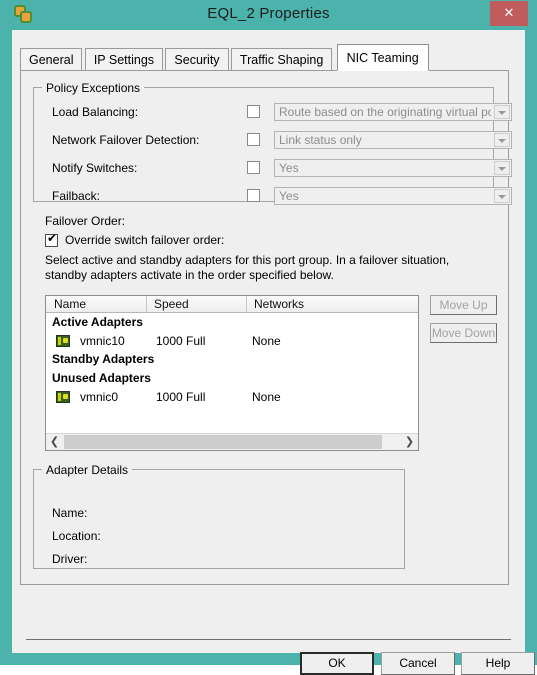 The image size is (537, 675). What do you see at coordinates (124, 59) in the screenshot?
I see `tab-ip-settings: IP Settings` at bounding box center [124, 59].